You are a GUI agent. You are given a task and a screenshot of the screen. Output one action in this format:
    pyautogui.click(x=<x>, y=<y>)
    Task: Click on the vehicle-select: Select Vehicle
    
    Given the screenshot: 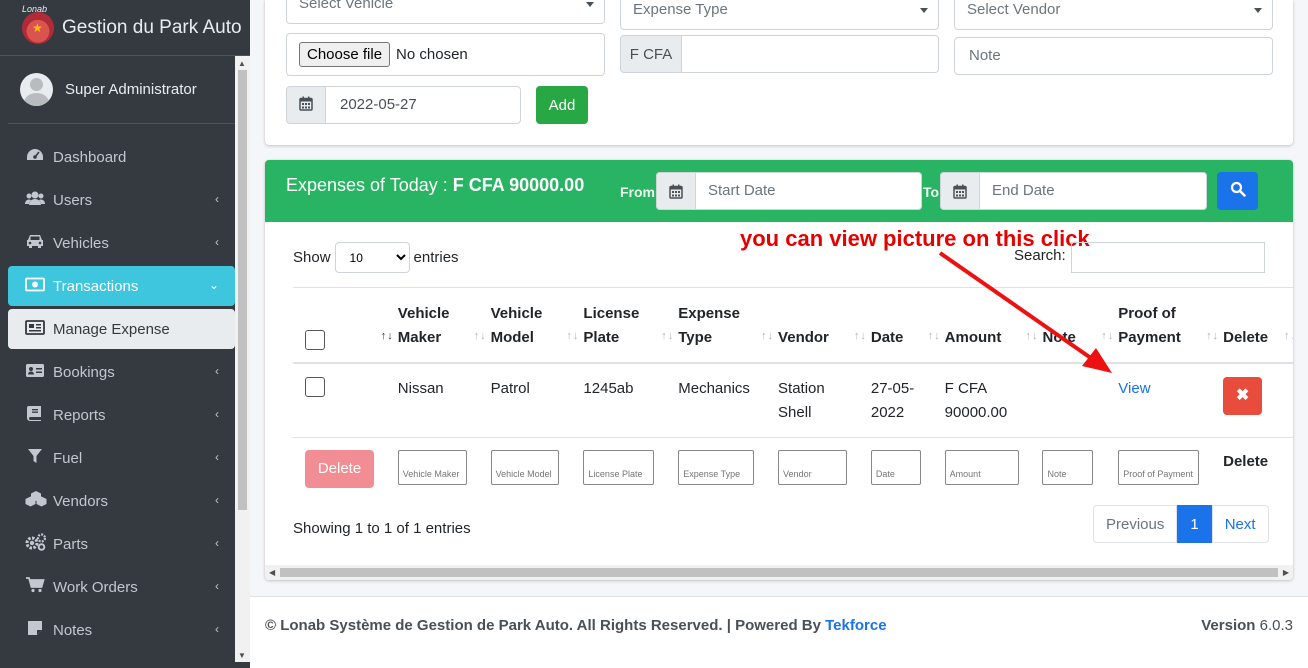 What is the action you would take?
    pyautogui.click(x=445, y=12)
    